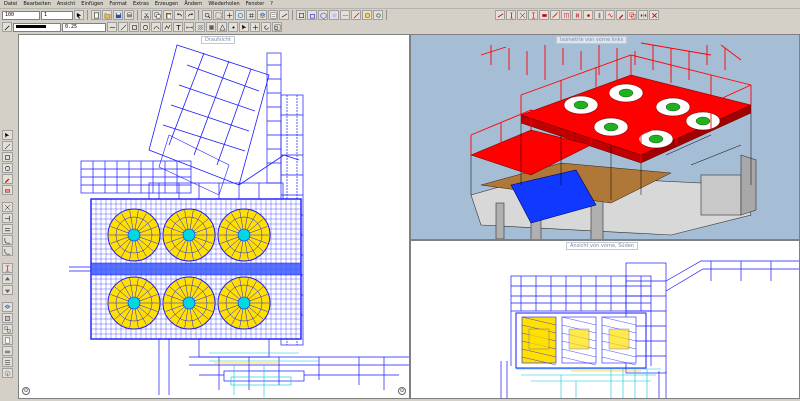 The height and width of the screenshot is (401, 800). Describe the element at coordinates (37, 27) in the screenshot. I see `pen-color-combo` at that location.